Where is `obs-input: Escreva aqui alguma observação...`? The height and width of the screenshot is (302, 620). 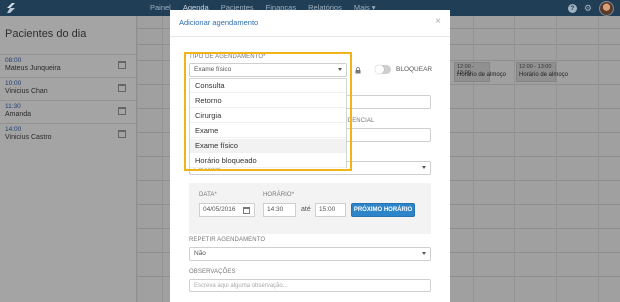
obs-input: Escreva aqui alguma observação... is located at coordinates (310, 285).